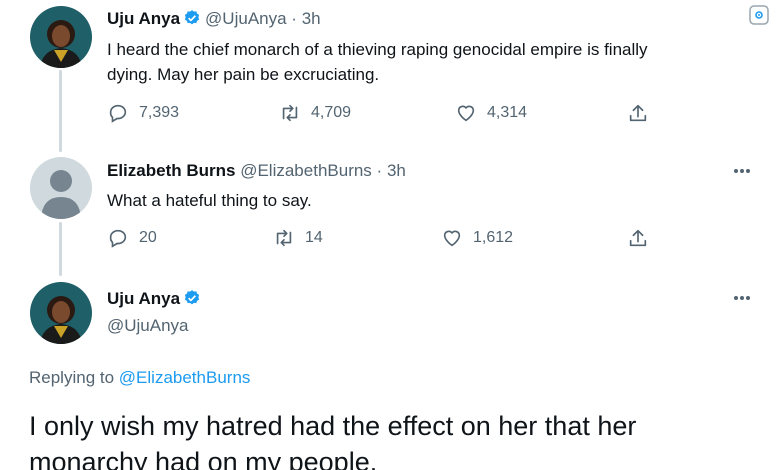  Describe the element at coordinates (148, 237) in the screenshot. I see `reply-count: 20` at that location.